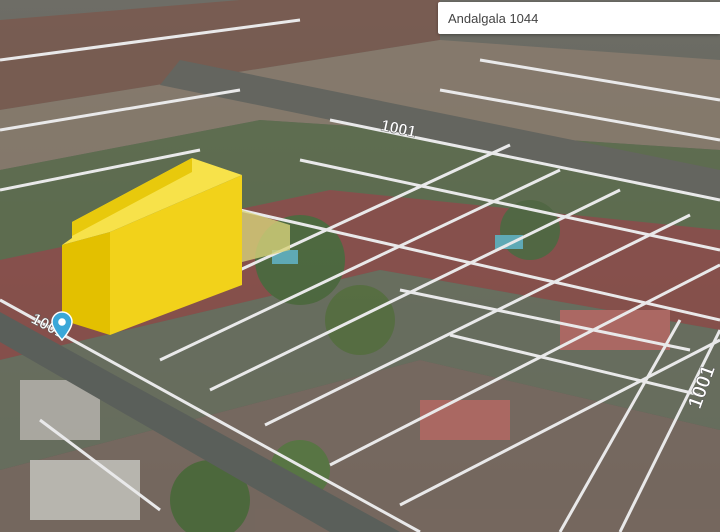 This screenshot has height=532, width=720. Describe the element at coordinates (579, 18) in the screenshot. I see `search-box: Andalgala 1044` at that location.